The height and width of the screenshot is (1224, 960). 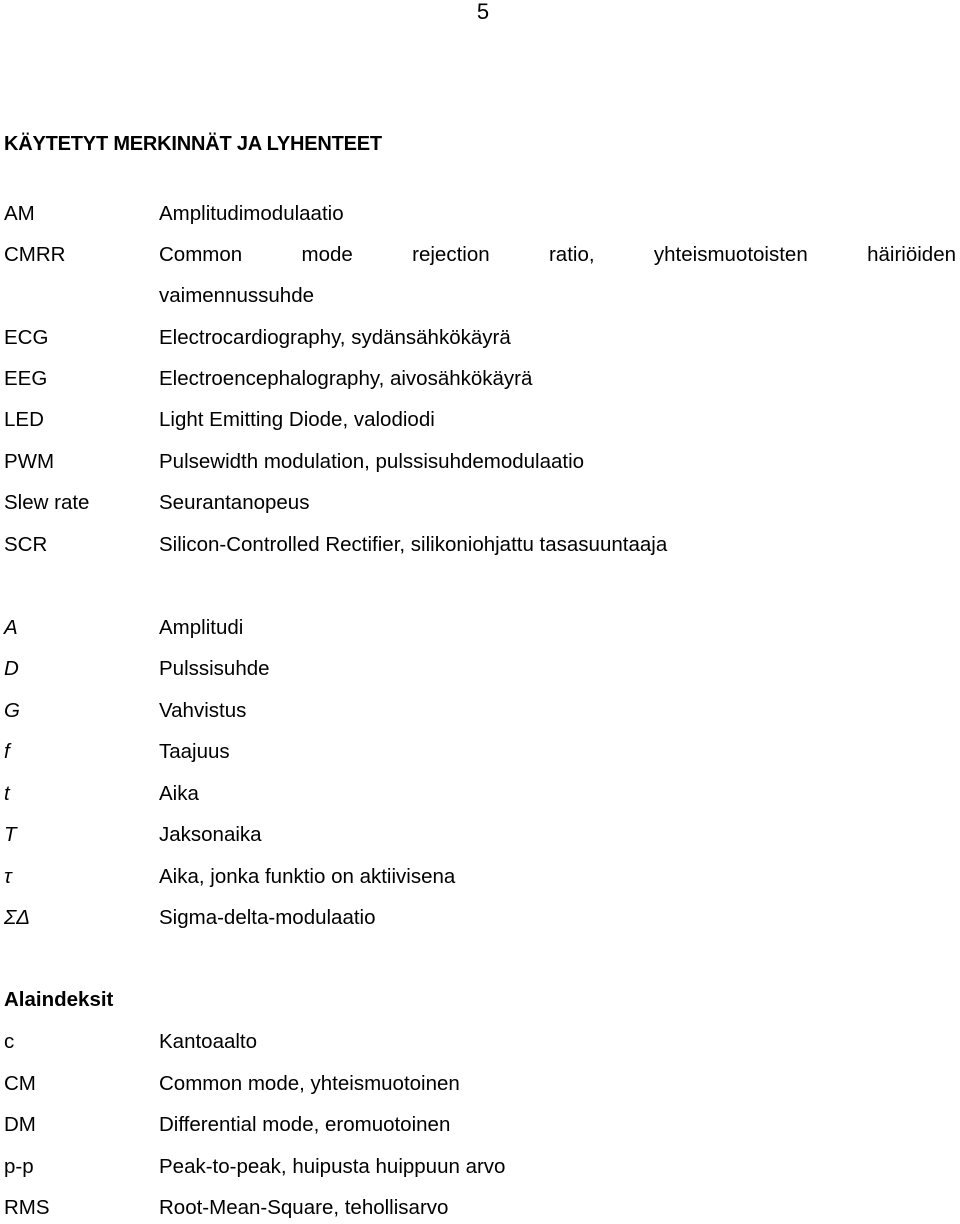 What do you see at coordinates (26, 337) in the screenshot?
I see `term: ECG` at bounding box center [26, 337].